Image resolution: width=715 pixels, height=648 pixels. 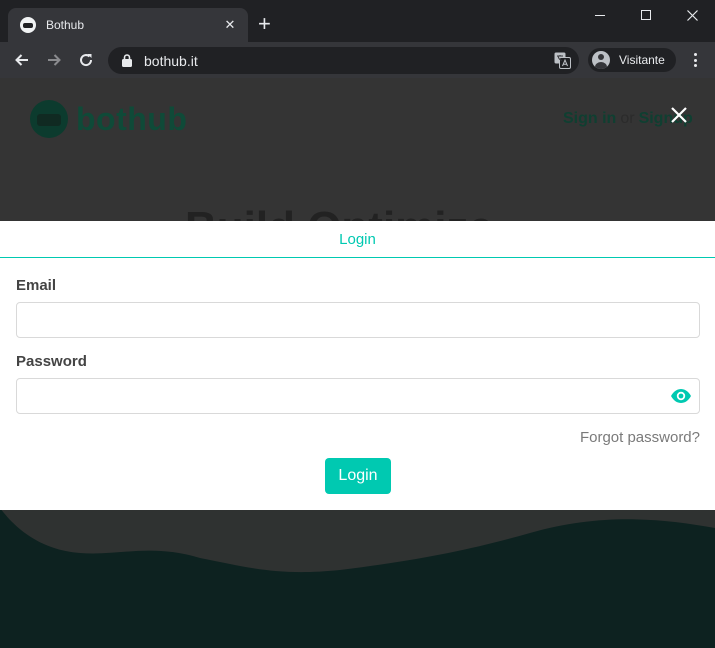 I want to click on url-text: bothub.it, so click(x=171, y=60).